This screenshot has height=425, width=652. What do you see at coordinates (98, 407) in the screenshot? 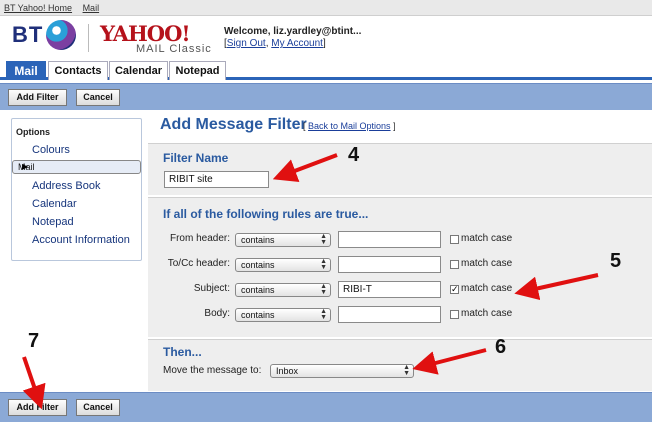
I see `cancel-button-bottom: Cancel` at bounding box center [98, 407].